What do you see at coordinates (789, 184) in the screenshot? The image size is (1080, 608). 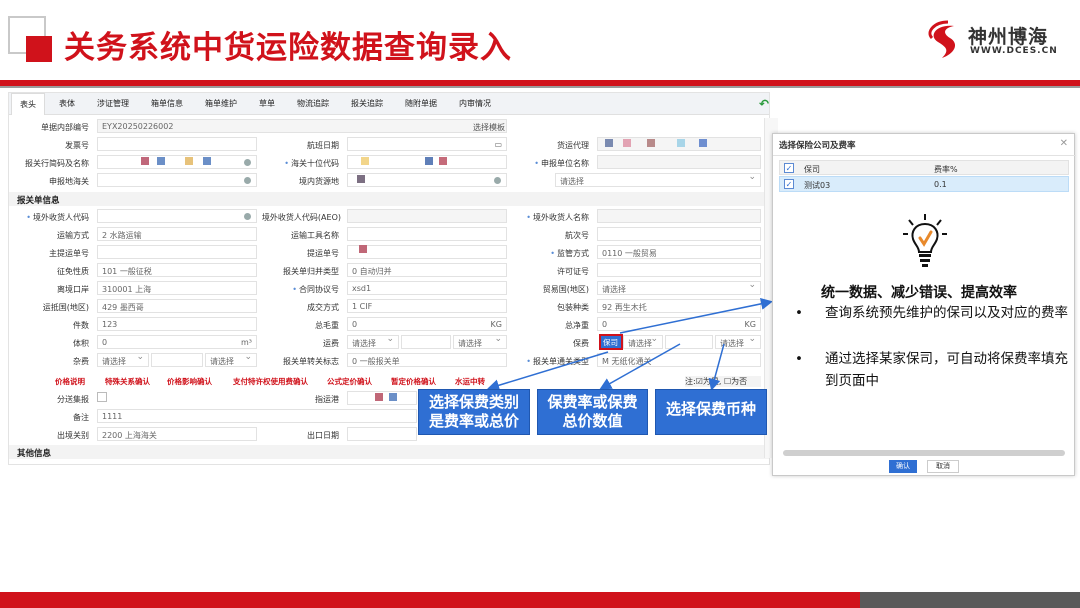 I see `row-checkbox: ✓` at bounding box center [789, 184].